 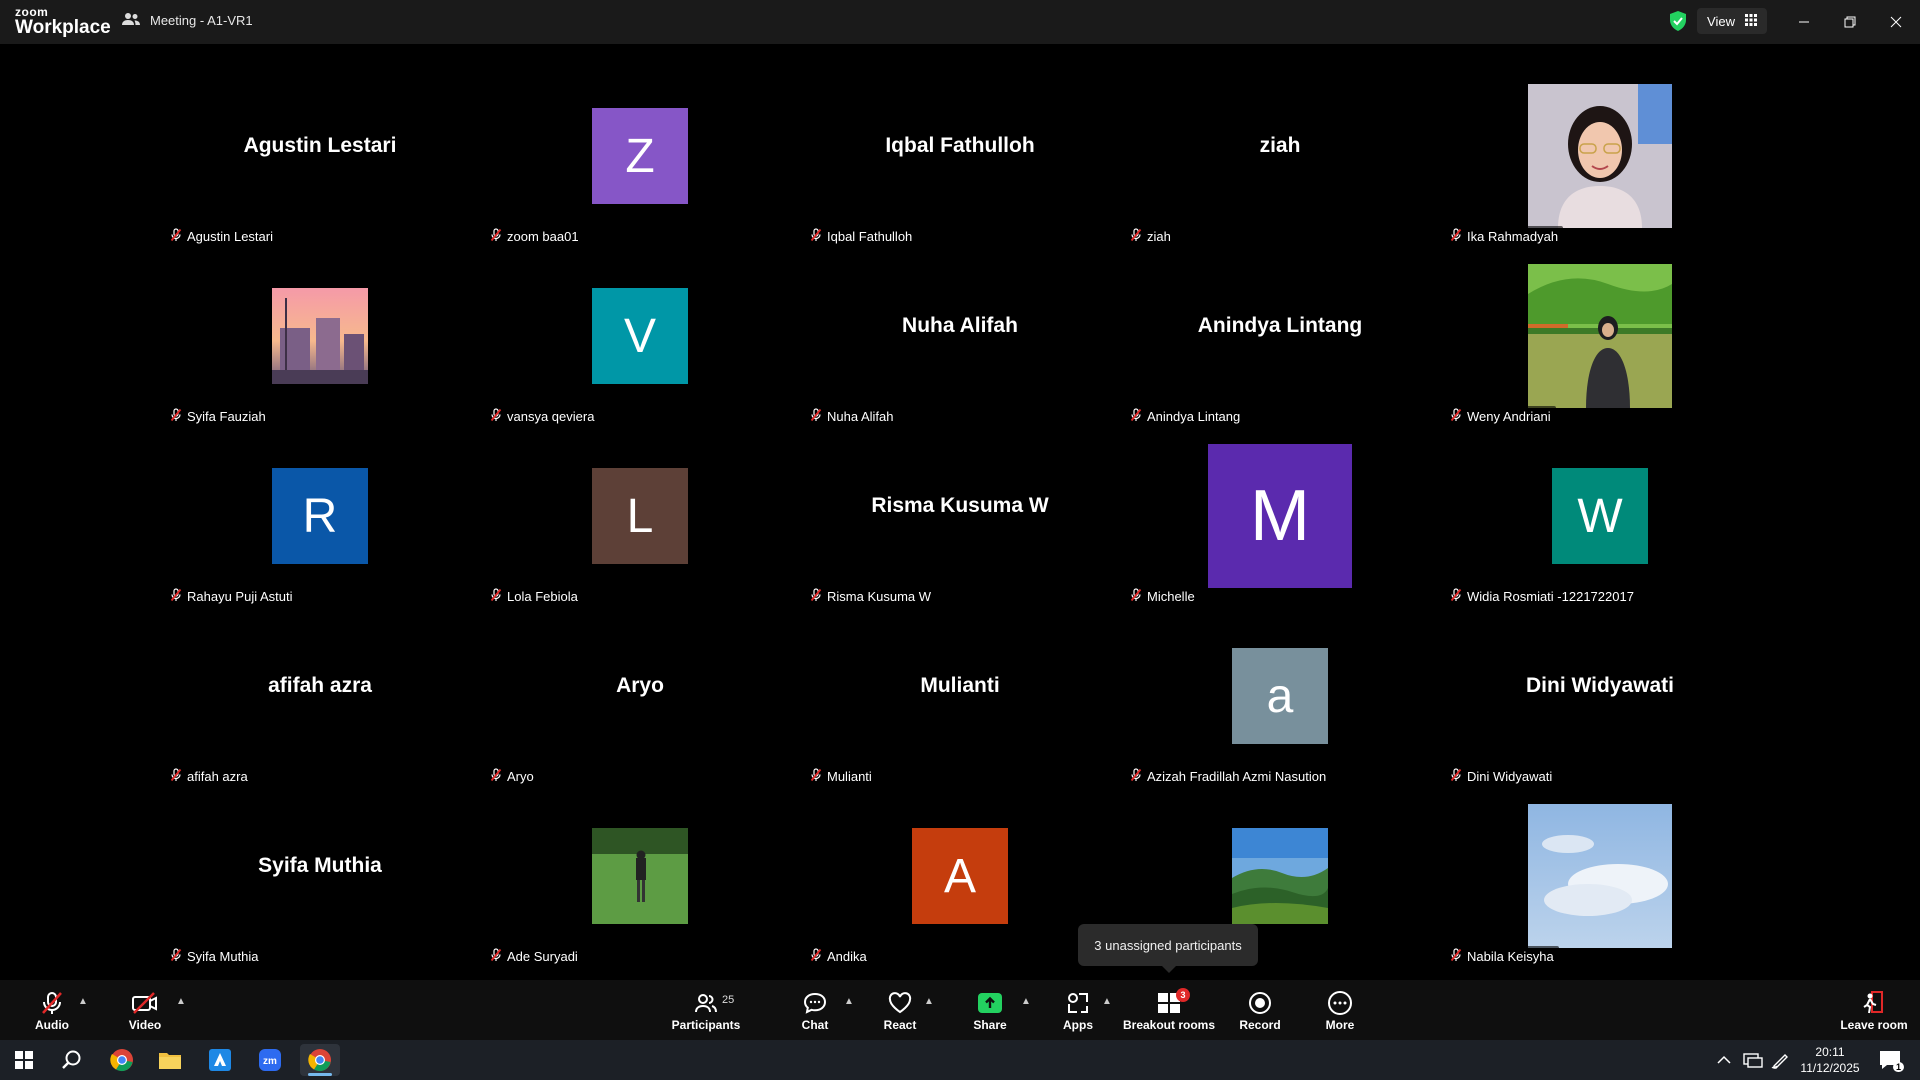 What do you see at coordinates (181, 1001) in the screenshot?
I see `video-options-caret-icon: ▲` at bounding box center [181, 1001].